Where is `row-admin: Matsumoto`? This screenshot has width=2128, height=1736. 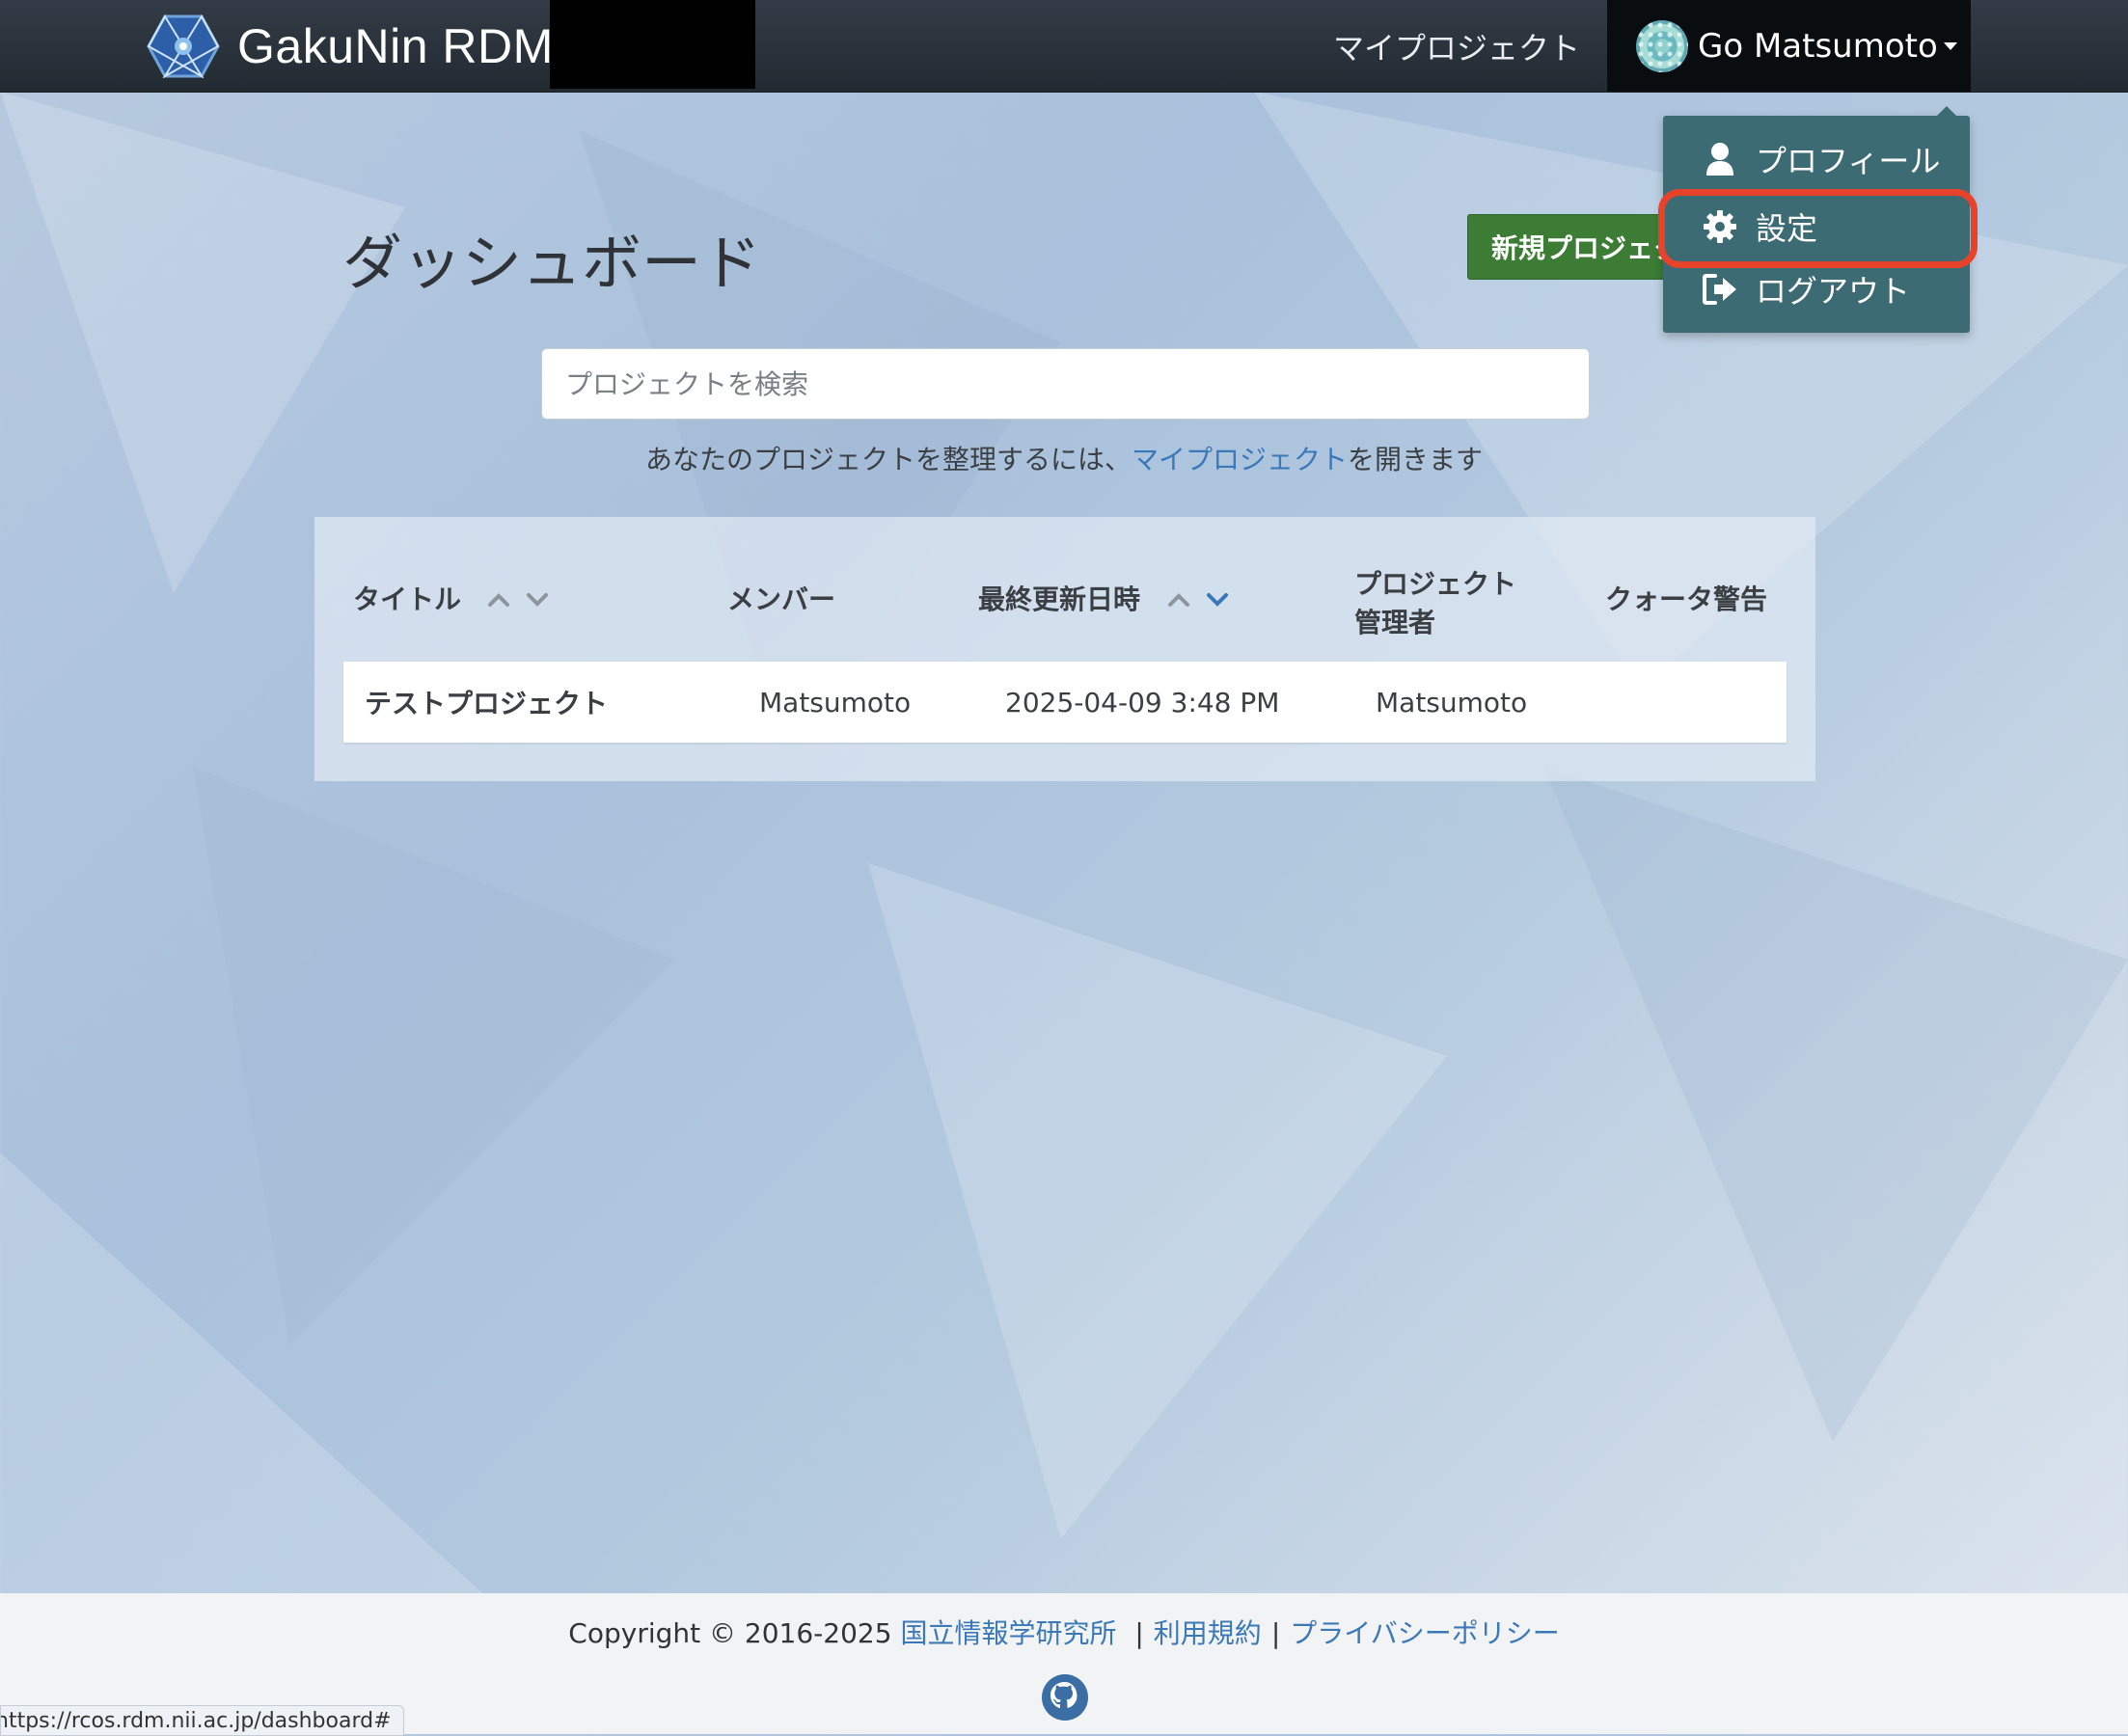
row-admin: Matsumoto is located at coordinates (1452, 702).